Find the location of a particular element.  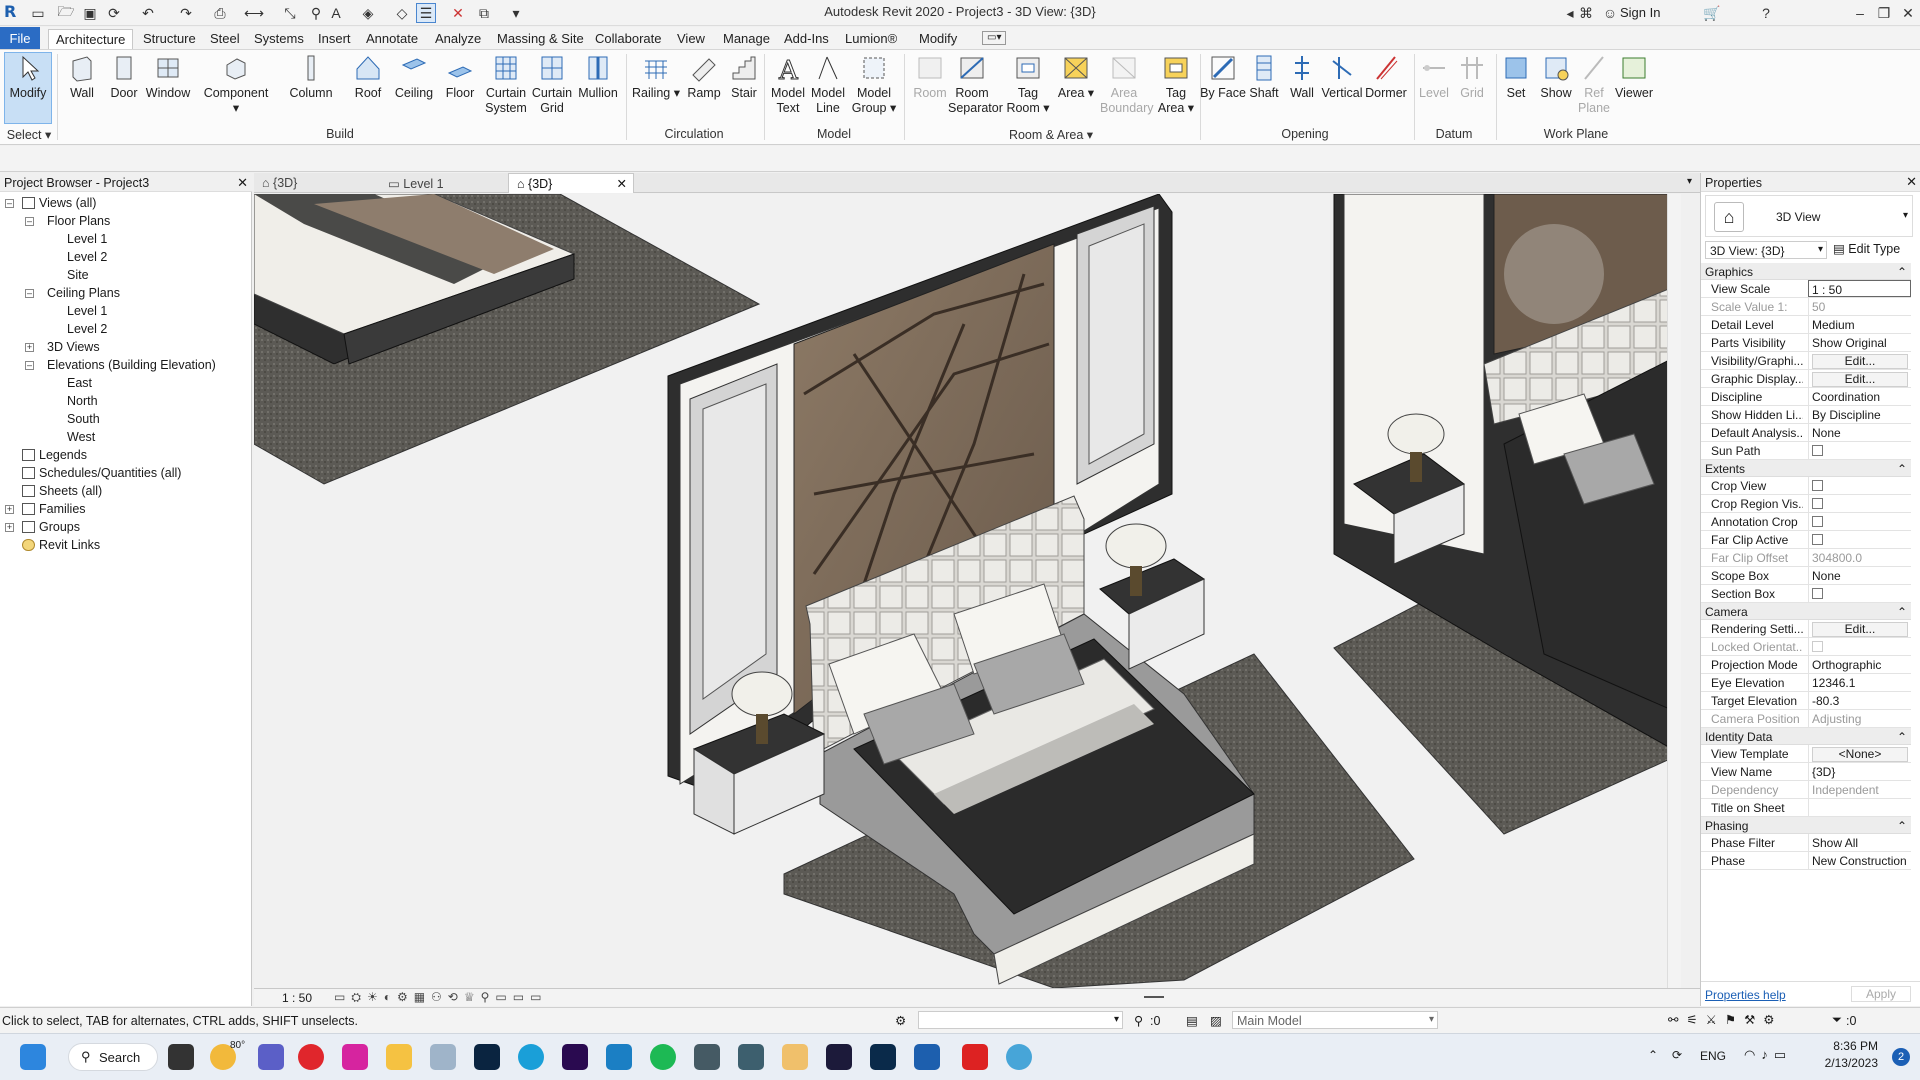

view-tab-3d: ⌂ {3D} is located at coordinates (315, 183).